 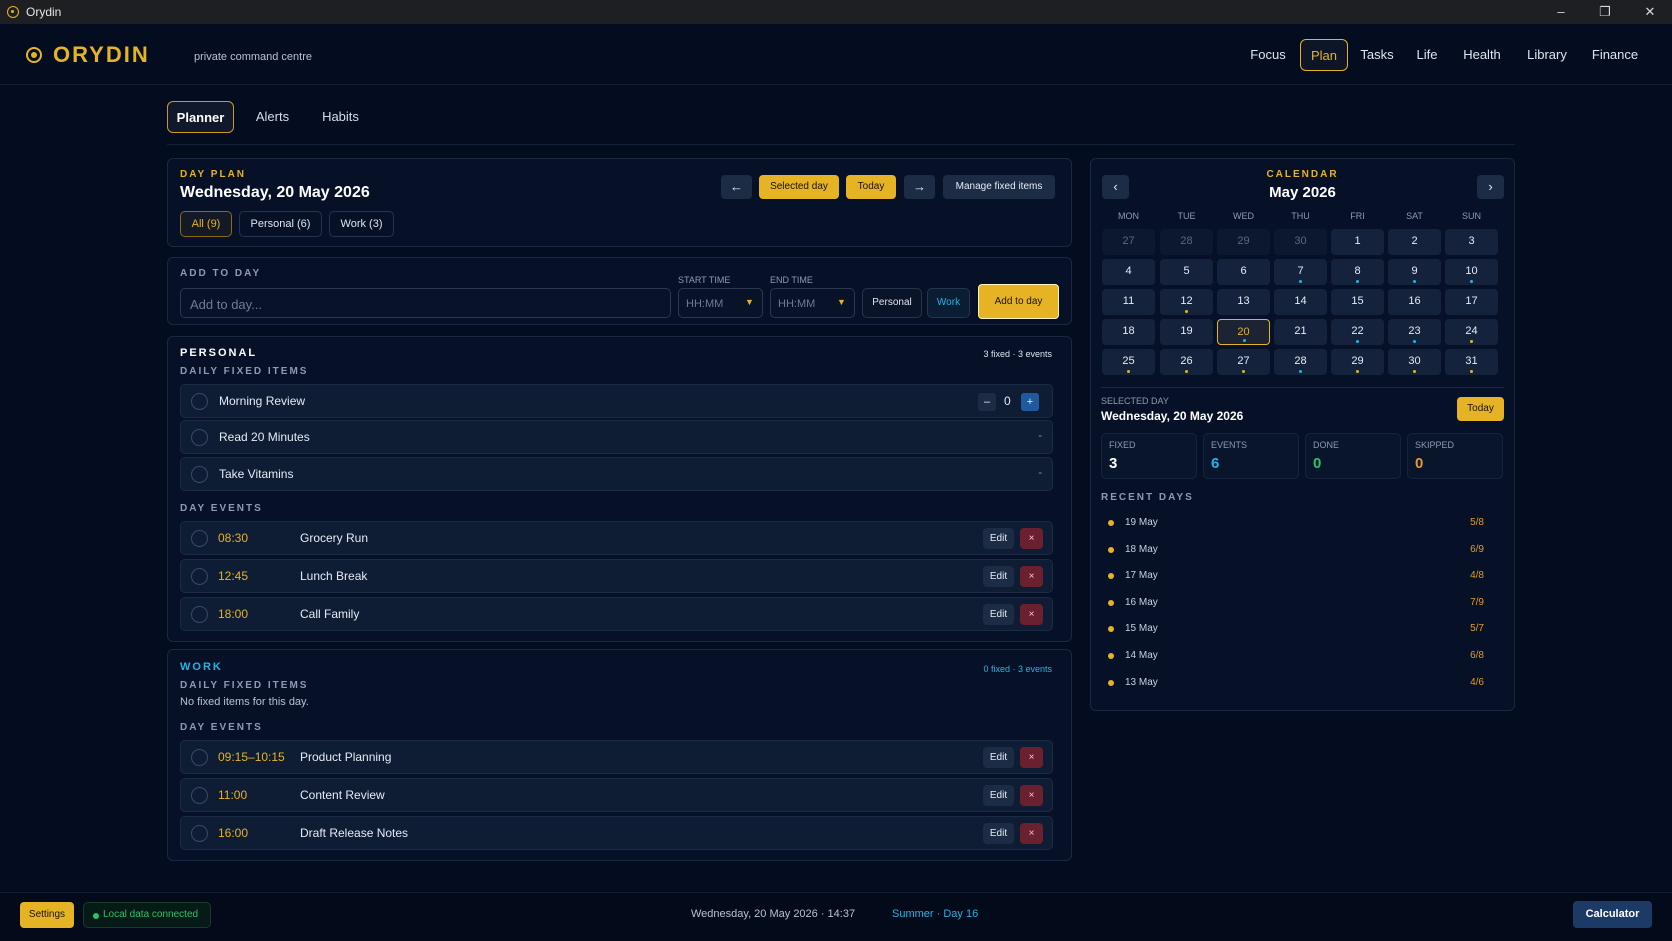 I want to click on calendar-day: 15, so click(x=1357, y=302).